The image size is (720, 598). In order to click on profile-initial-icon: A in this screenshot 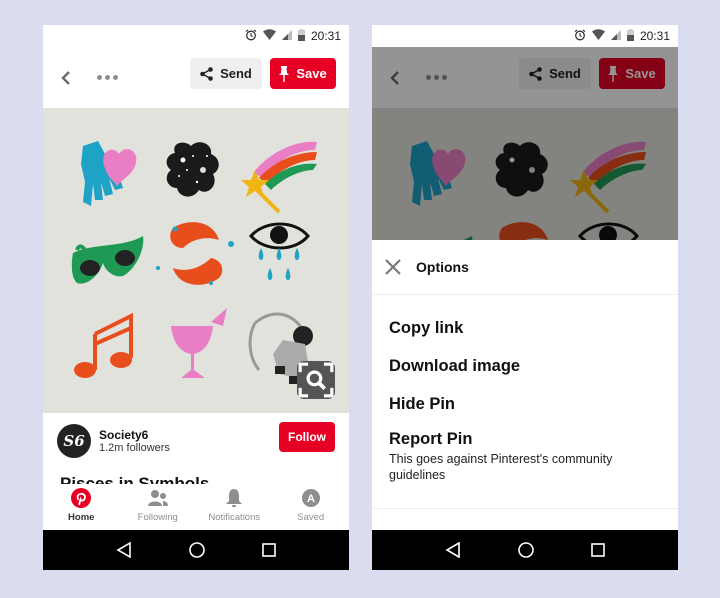, I will do `click(311, 498)`.